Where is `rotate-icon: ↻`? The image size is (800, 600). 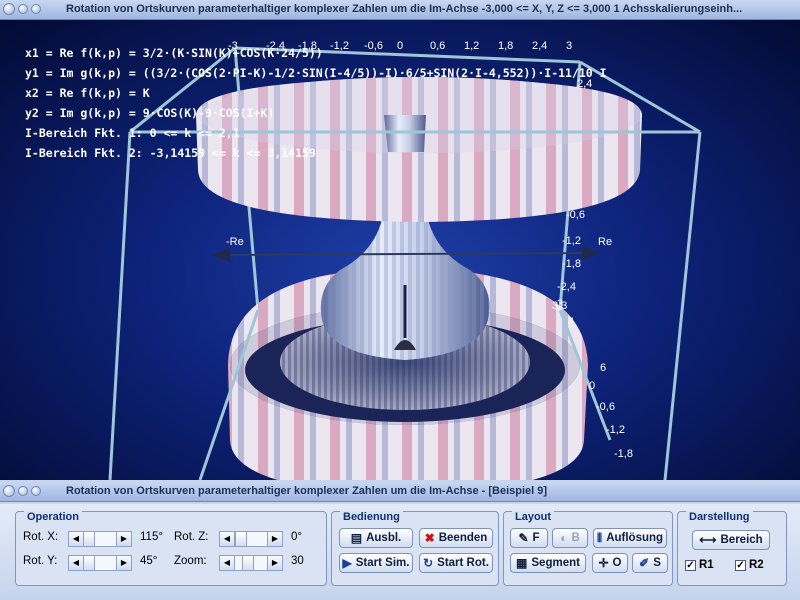 rotate-icon: ↻ is located at coordinates (428, 563).